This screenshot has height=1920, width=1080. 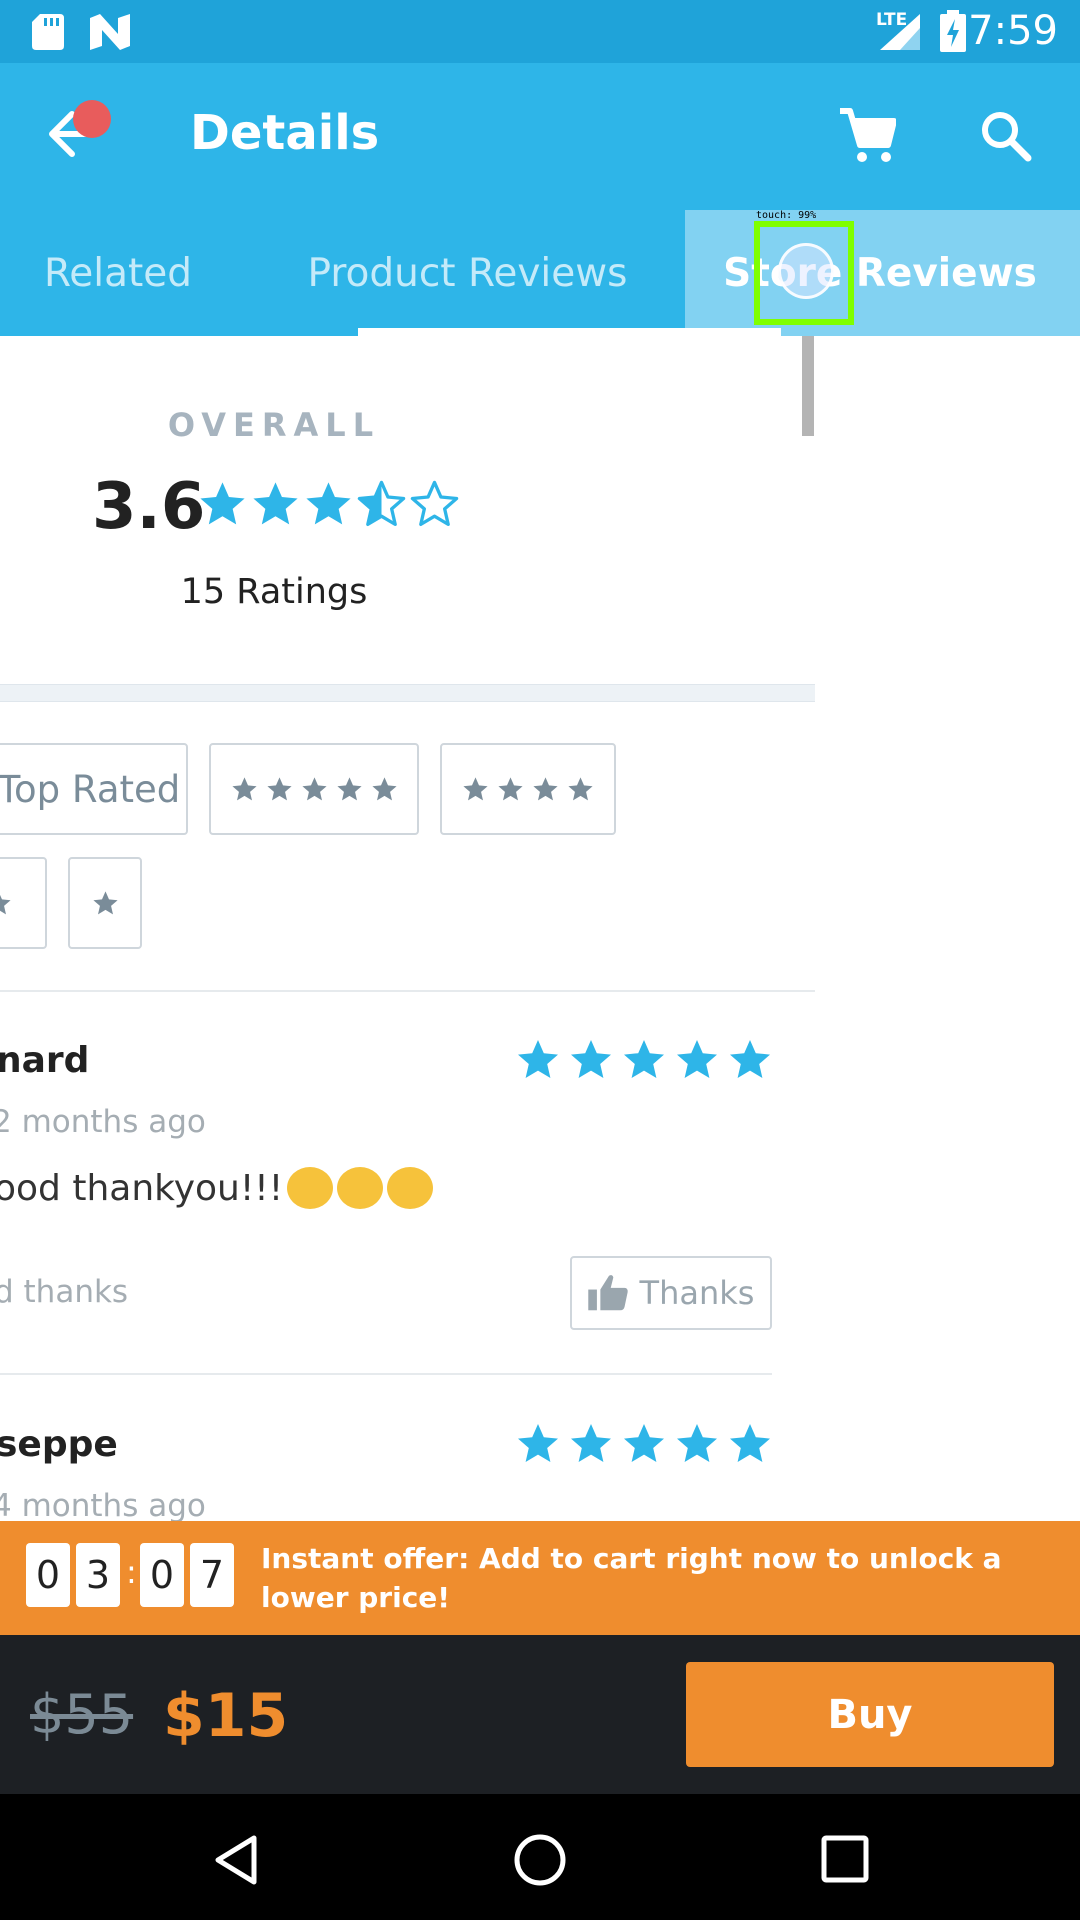 I want to click on filter-top-rated-label: Top Rated, so click(x=90, y=789).